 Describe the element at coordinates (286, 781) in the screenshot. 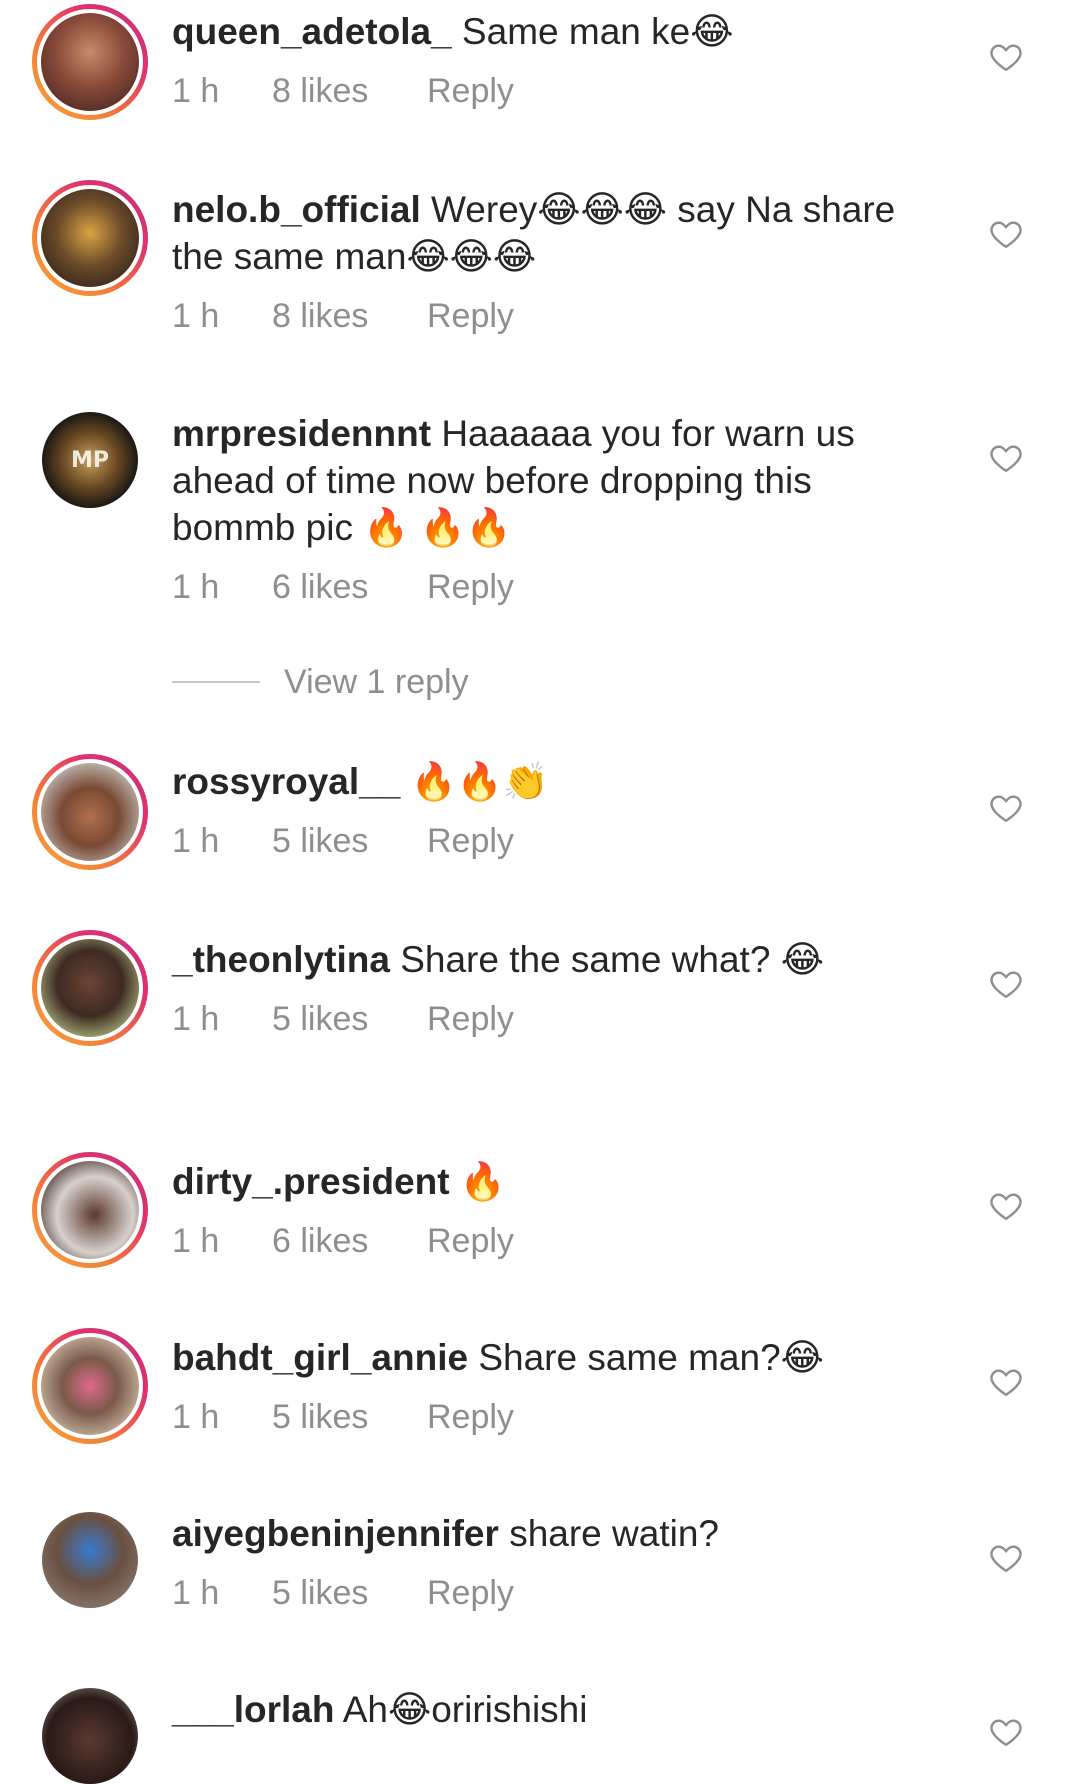

I see `username: rossyroyal__` at that location.